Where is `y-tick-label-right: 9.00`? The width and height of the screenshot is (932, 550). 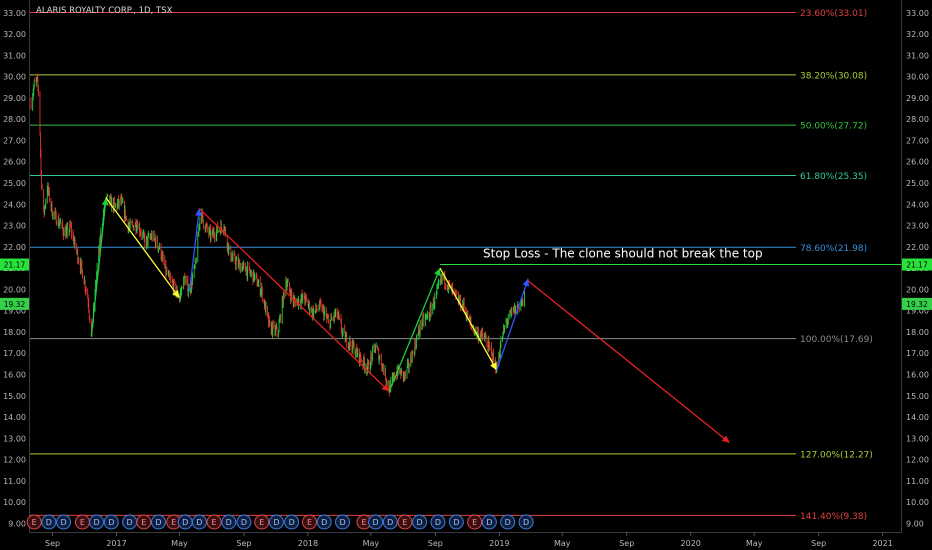 y-tick-label-right: 9.00 is located at coordinates (915, 523).